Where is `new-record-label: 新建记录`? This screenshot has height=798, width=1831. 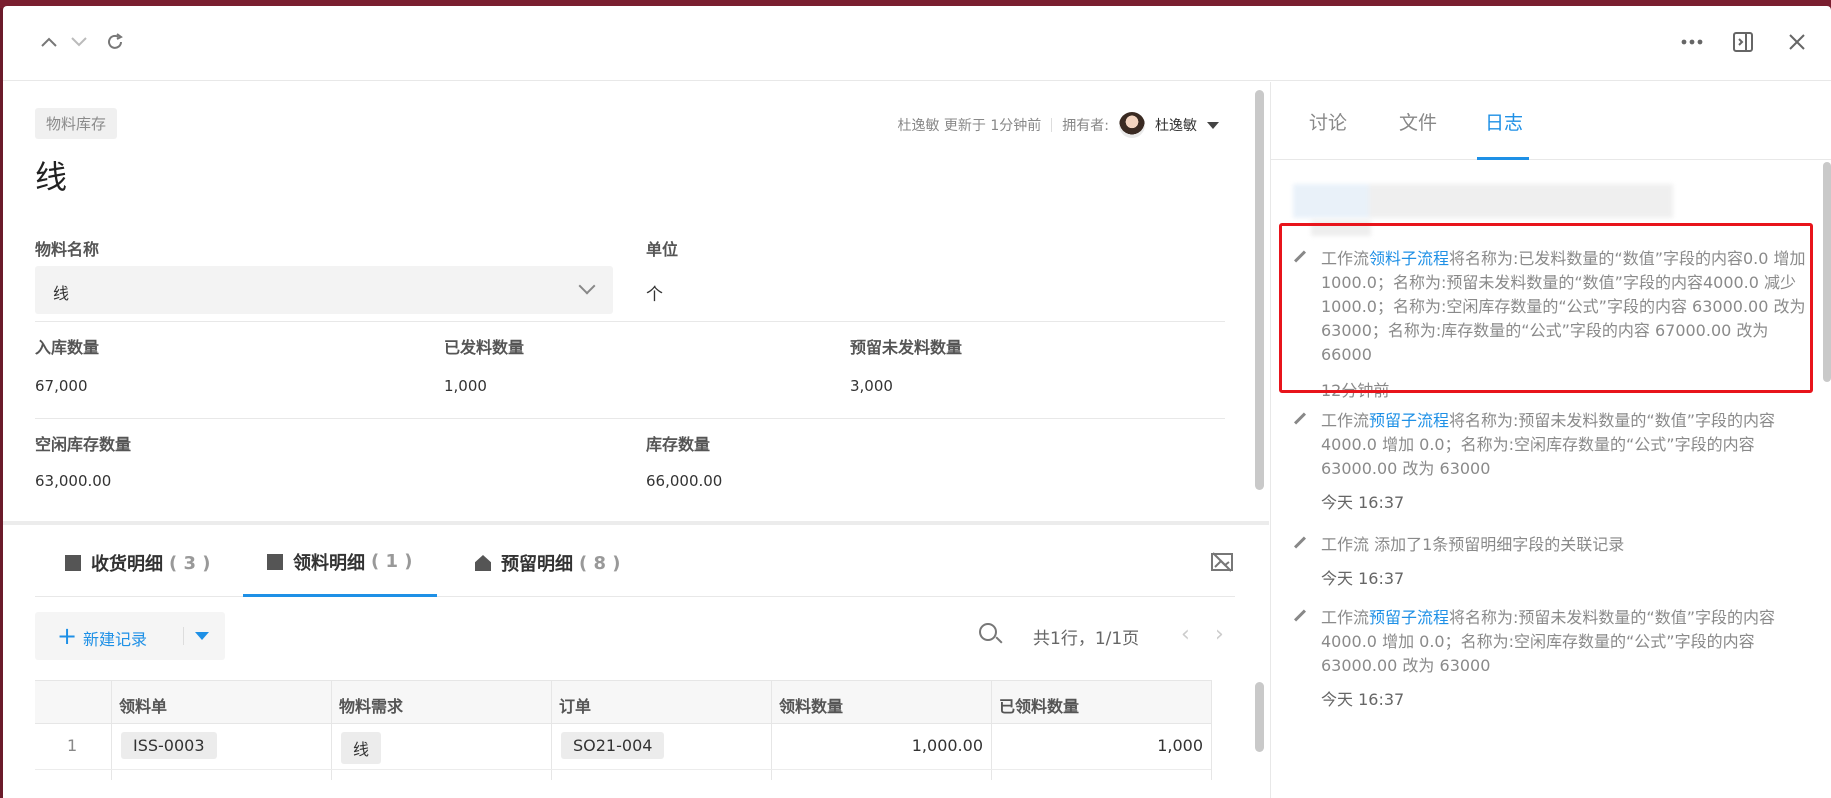
new-record-label: 新建记录 is located at coordinates (115, 639).